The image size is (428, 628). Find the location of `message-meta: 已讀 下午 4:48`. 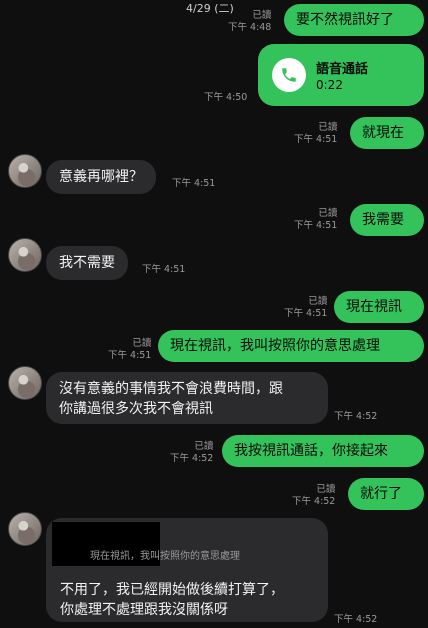

message-meta: 已讀 下午 4:48 is located at coordinates (249, 22).